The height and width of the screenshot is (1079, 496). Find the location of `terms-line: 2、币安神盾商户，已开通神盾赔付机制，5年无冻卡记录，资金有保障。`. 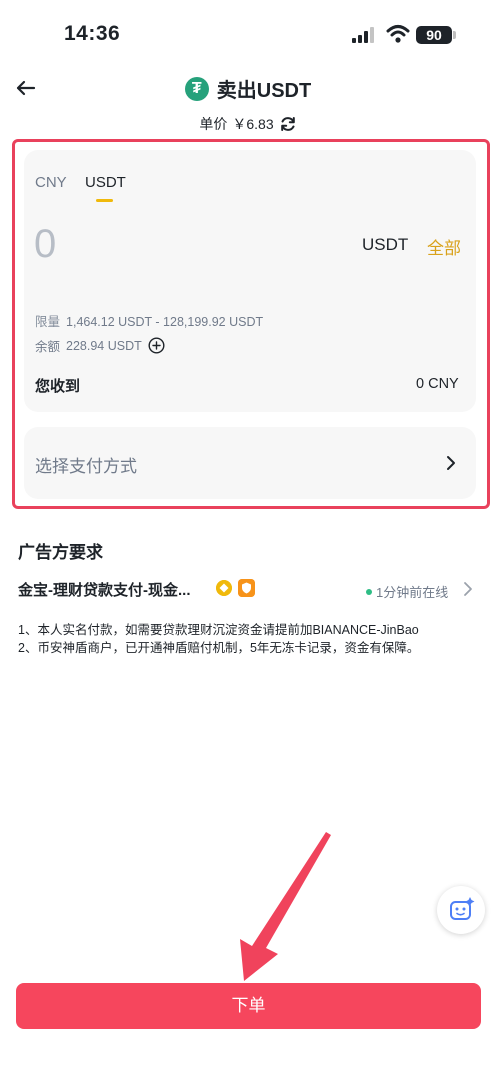

terms-line: 2、币安神盾商户，已开通神盾赔付机制，5年无冻卡记录，资金有保障。 is located at coordinates (219, 648).